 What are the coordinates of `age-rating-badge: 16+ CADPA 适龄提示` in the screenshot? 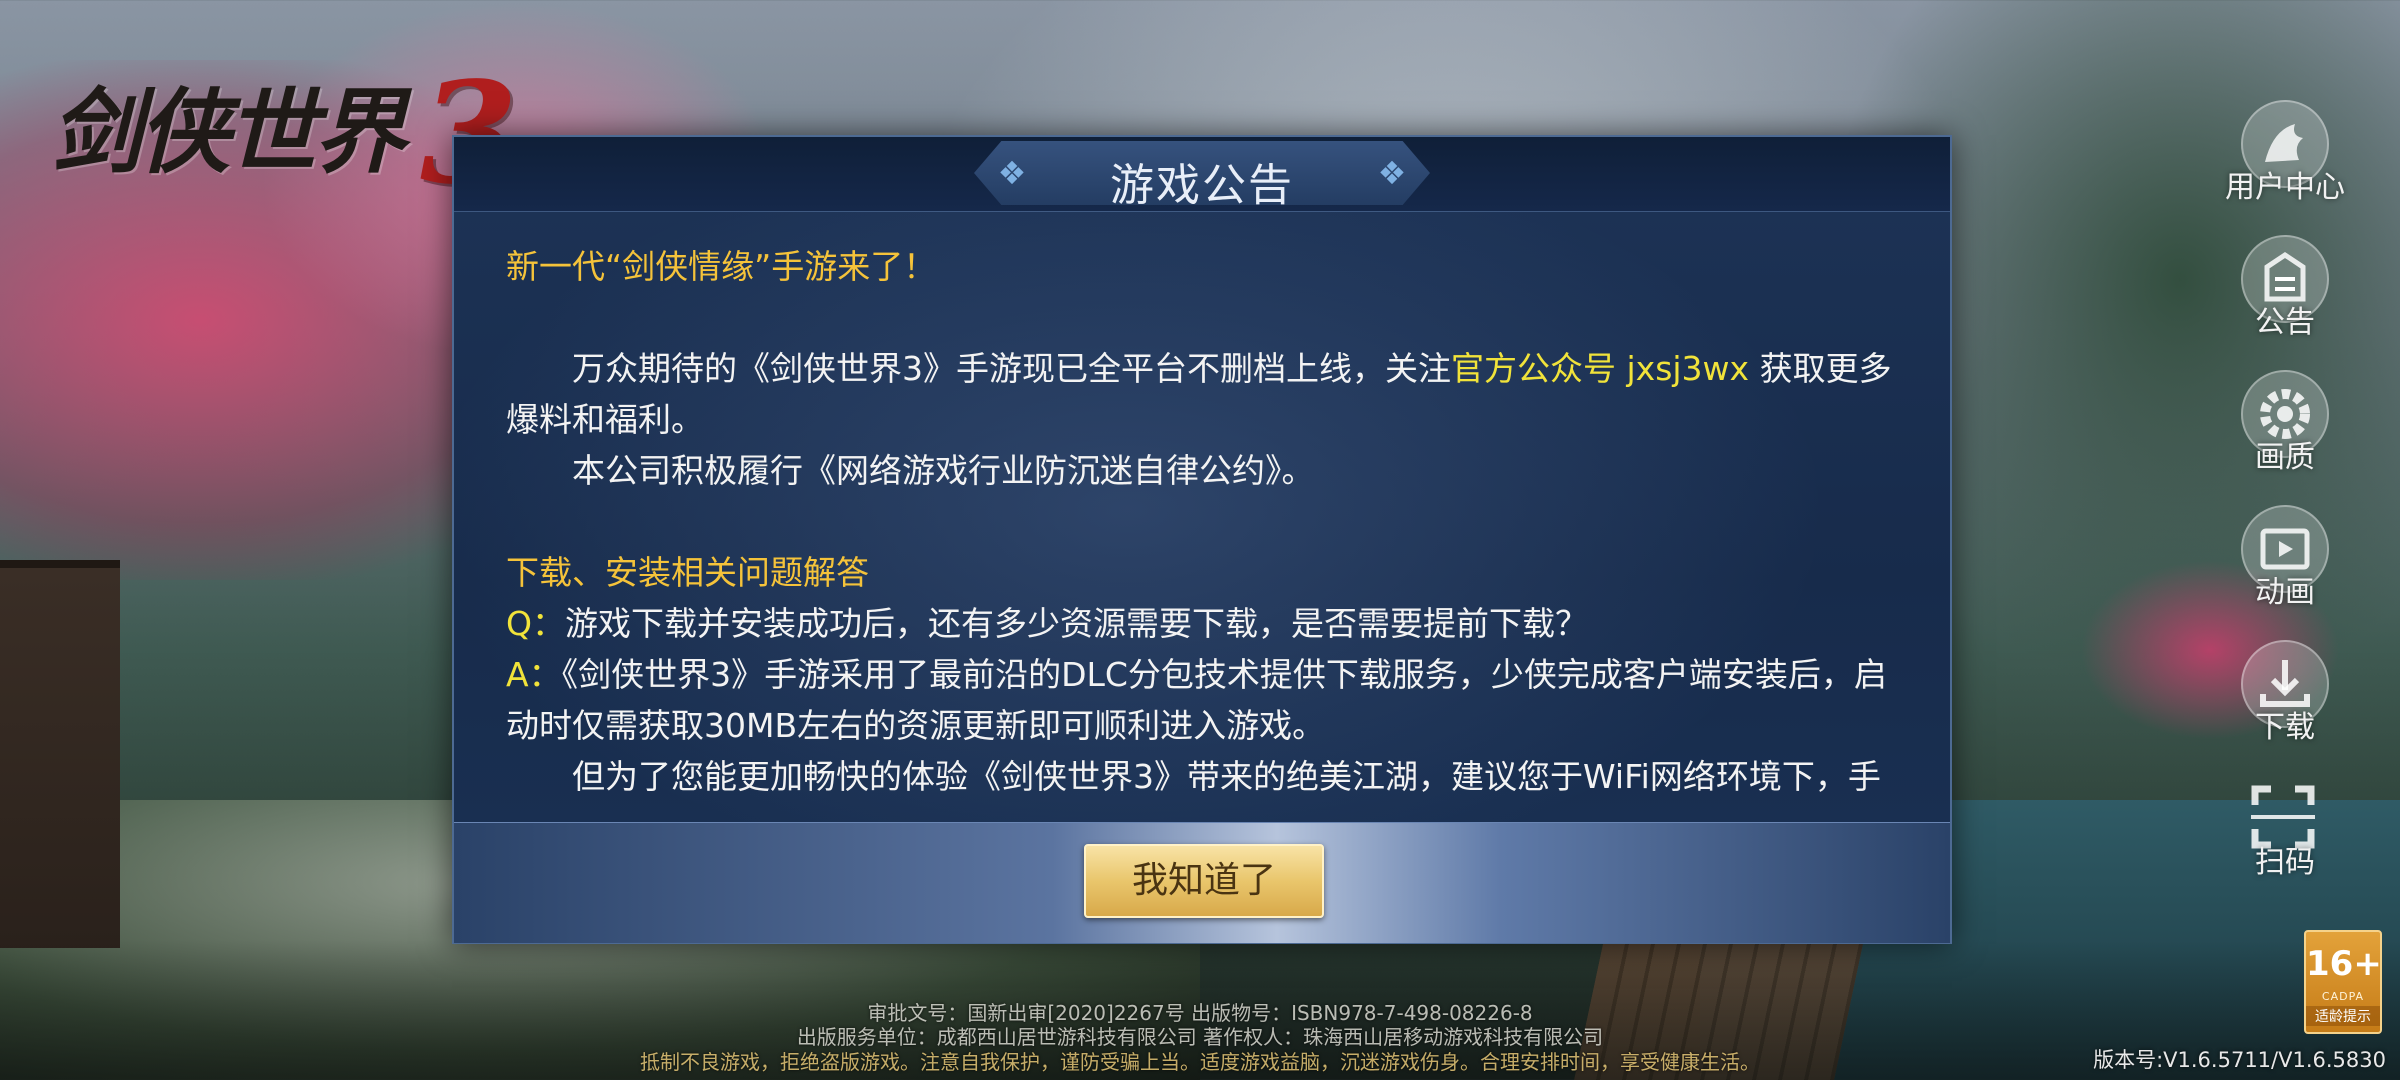 It's located at (2343, 982).